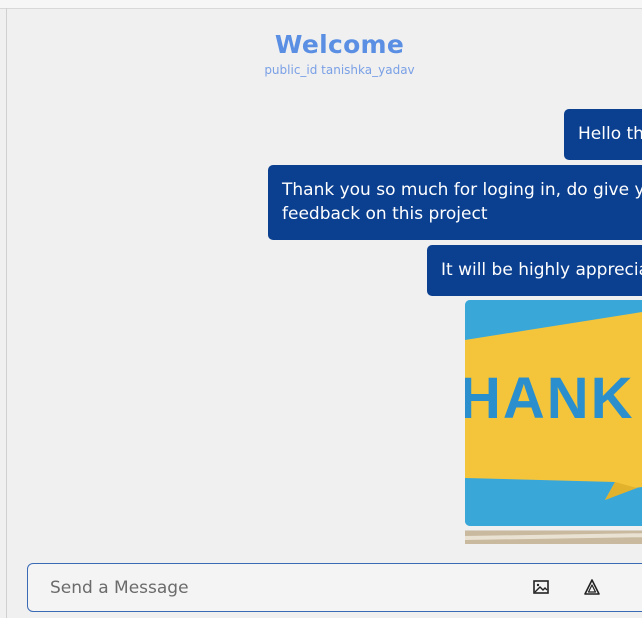 Image resolution: width=642 pixels, height=618 pixels. I want to click on message-text-line2: feedback on this project, so click(385, 214).